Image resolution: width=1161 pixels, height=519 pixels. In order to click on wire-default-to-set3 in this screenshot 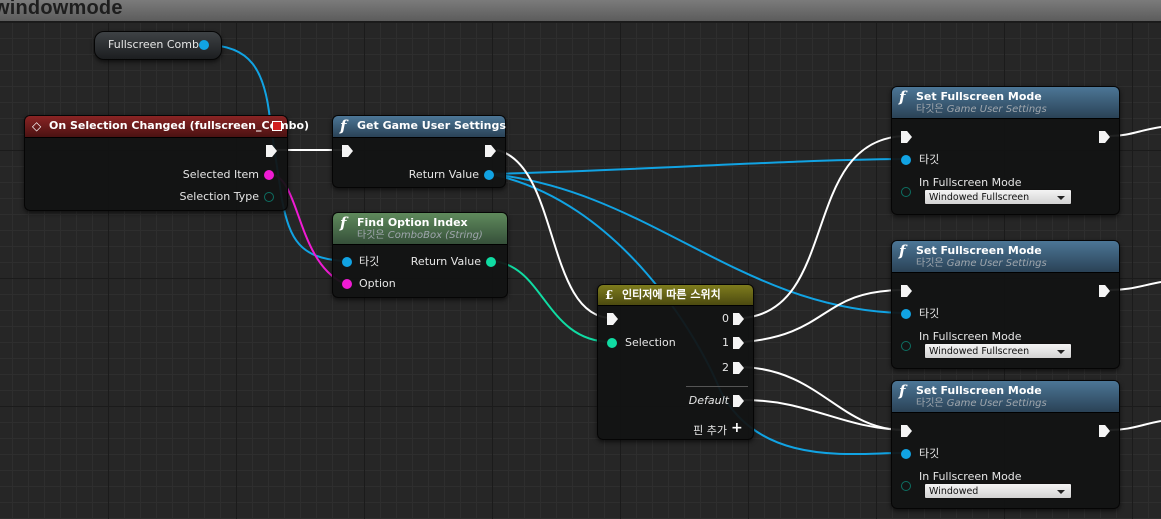, I will do `click(823, 415)`.